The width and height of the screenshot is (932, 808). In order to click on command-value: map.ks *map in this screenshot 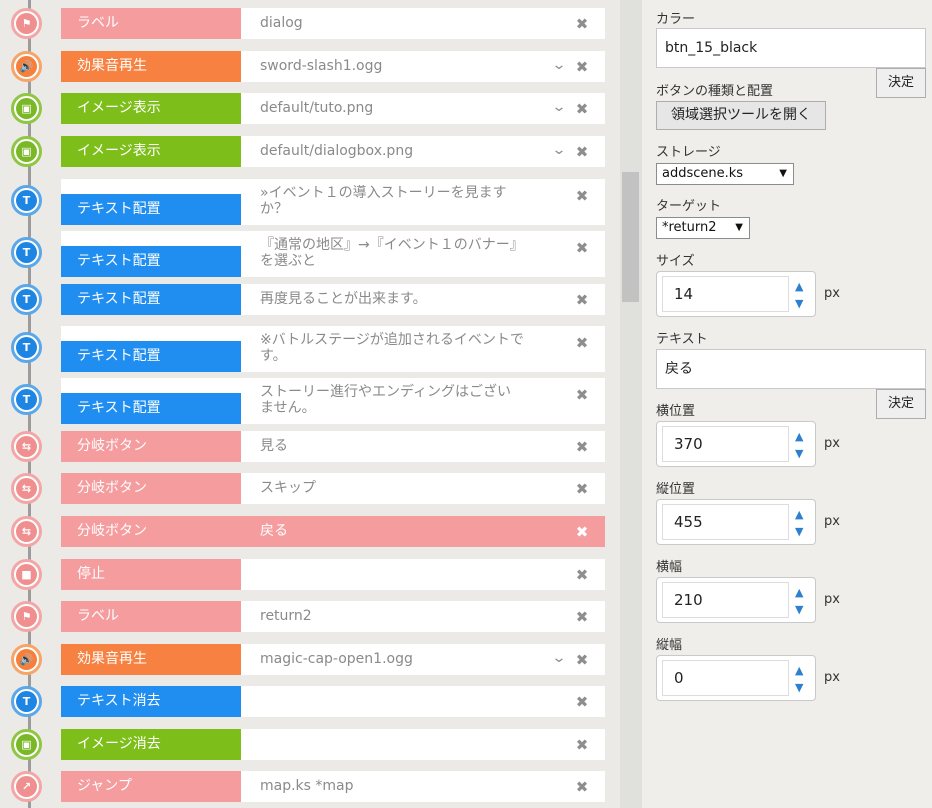, I will do `click(423, 786)`.